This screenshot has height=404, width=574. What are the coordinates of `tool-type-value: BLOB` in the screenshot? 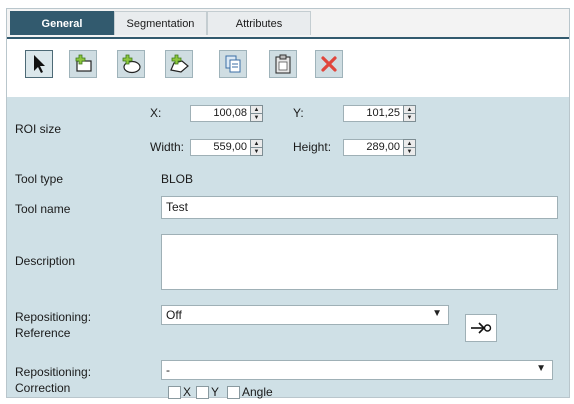 It's located at (177, 179).